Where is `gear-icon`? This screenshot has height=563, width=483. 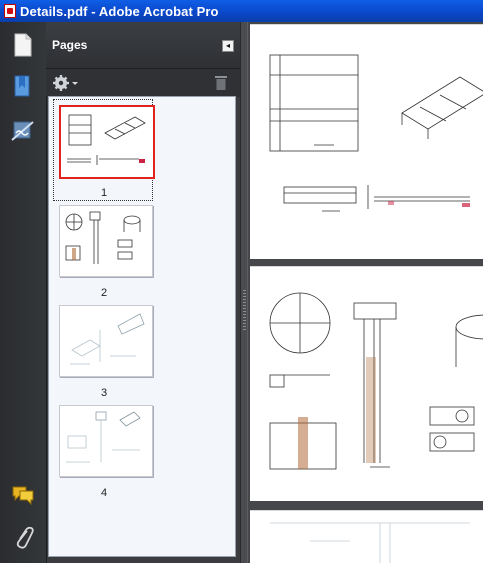 gear-icon is located at coordinates (65, 83).